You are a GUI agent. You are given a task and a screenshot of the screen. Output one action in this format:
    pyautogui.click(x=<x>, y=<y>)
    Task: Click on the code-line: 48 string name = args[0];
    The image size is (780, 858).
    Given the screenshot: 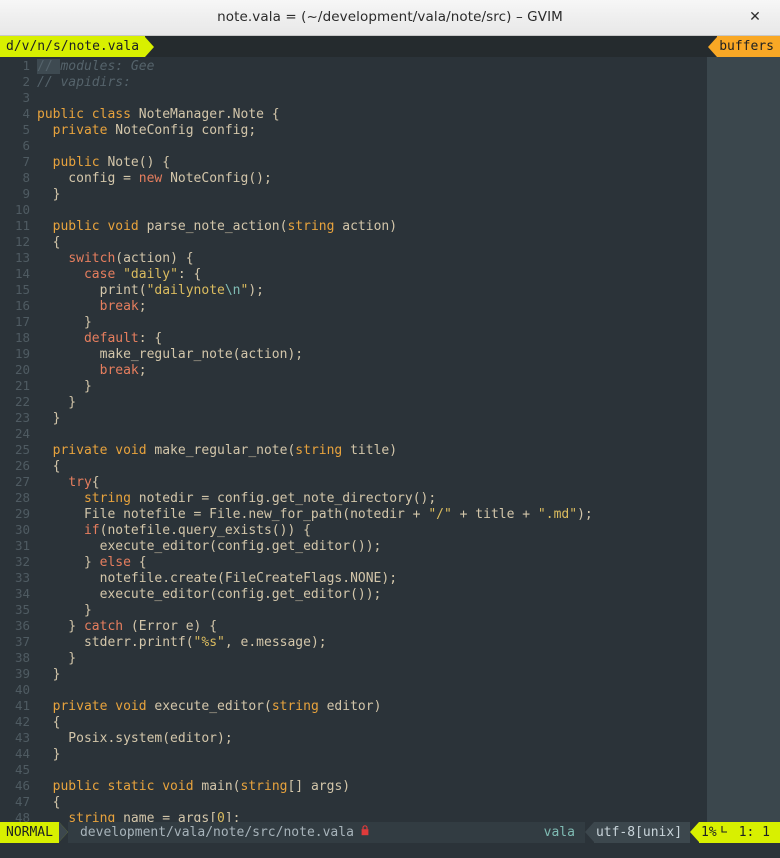 What is the action you would take?
    pyautogui.click(x=336, y=816)
    